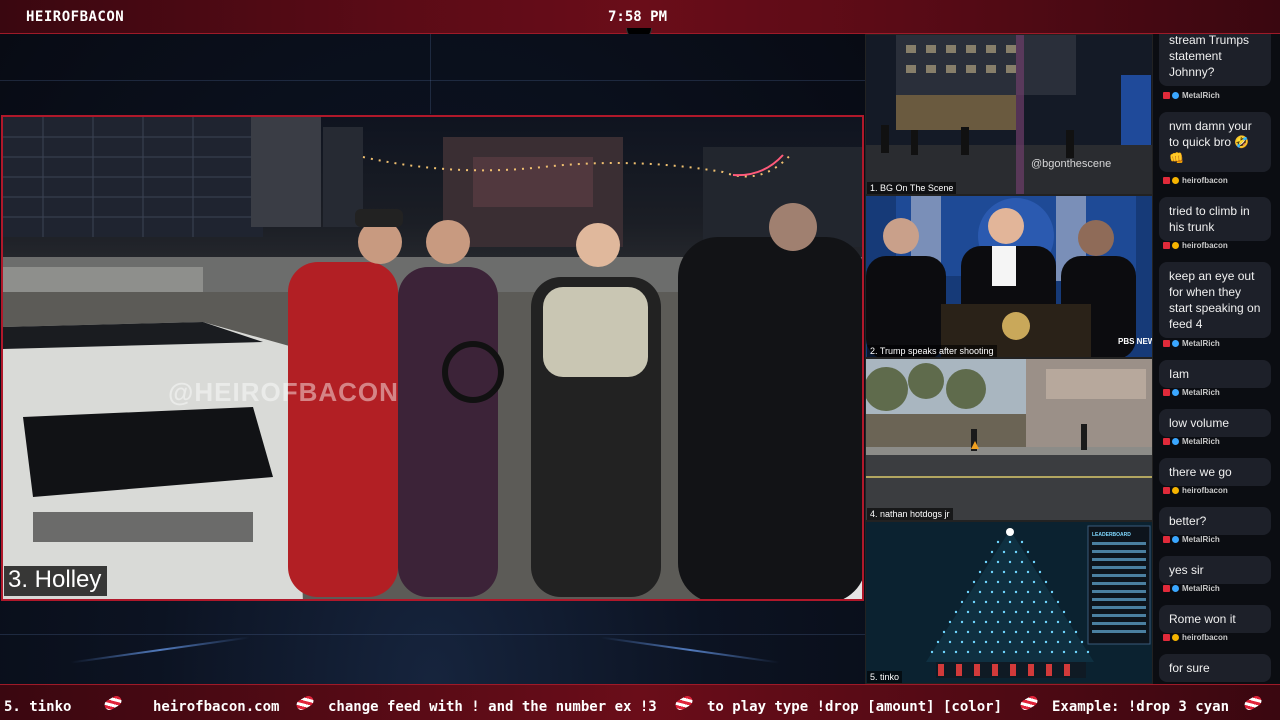 The image size is (1280, 720). I want to click on side-feed-4-label: 4. nathan hotdogs jr, so click(910, 514).